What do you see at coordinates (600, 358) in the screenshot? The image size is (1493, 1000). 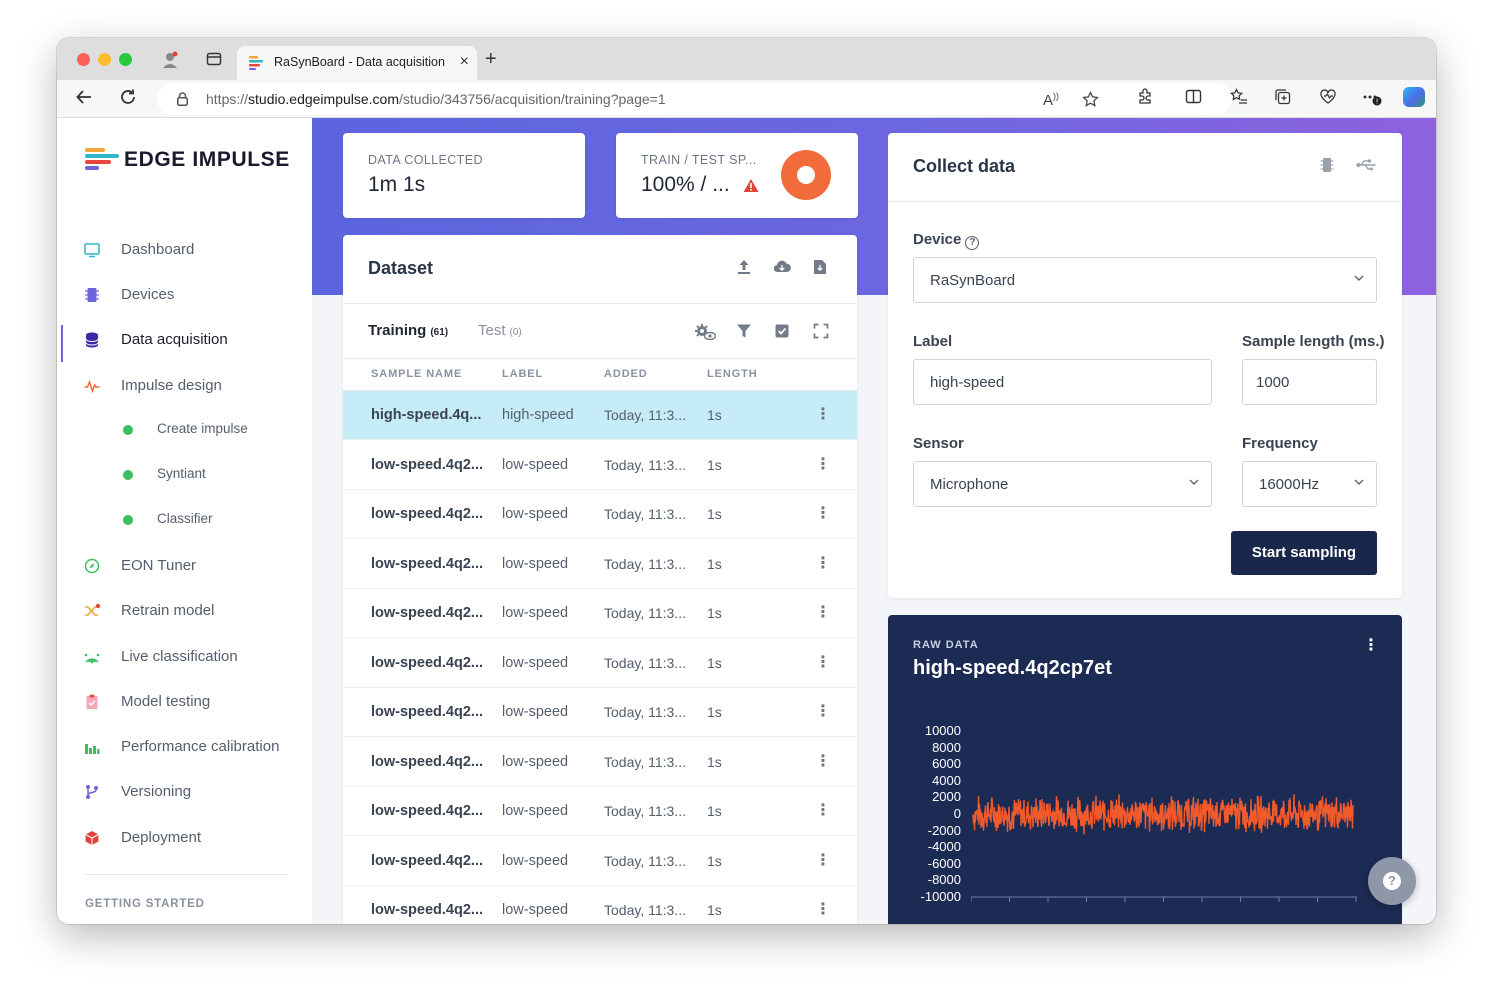 I see `tabs-divider` at bounding box center [600, 358].